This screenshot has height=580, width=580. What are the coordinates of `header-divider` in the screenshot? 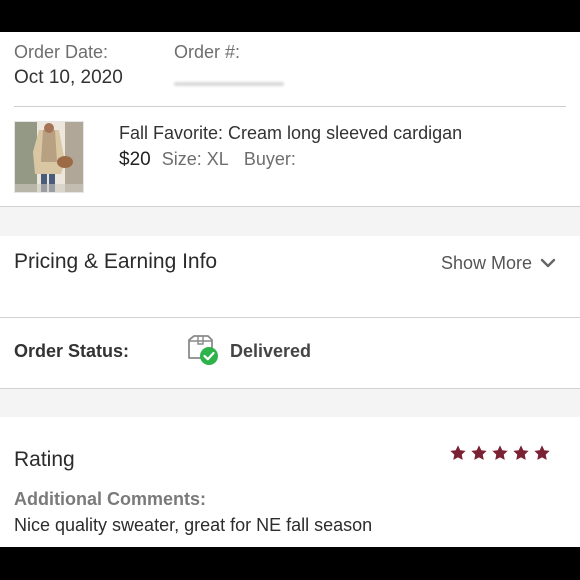 It's located at (290, 106).